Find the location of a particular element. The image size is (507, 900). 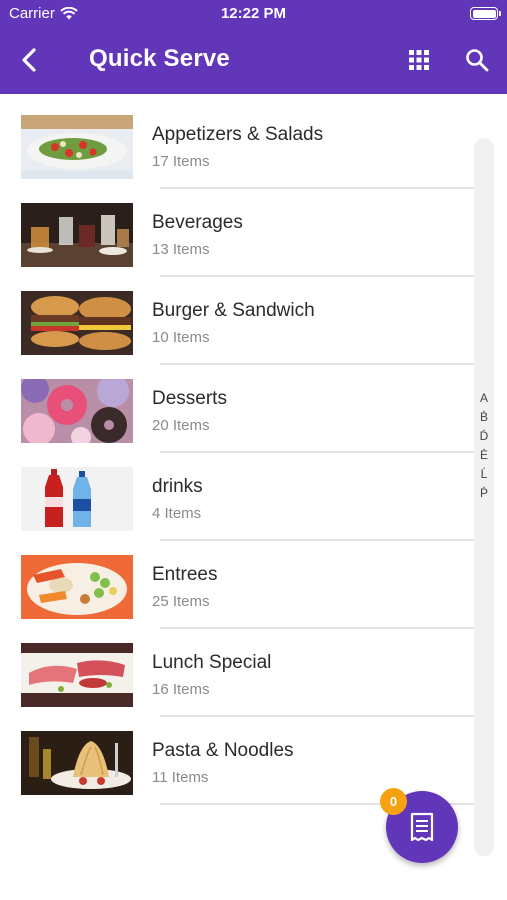

category-row: Burger & Sandwich 10 Items is located at coordinates (237, 317).